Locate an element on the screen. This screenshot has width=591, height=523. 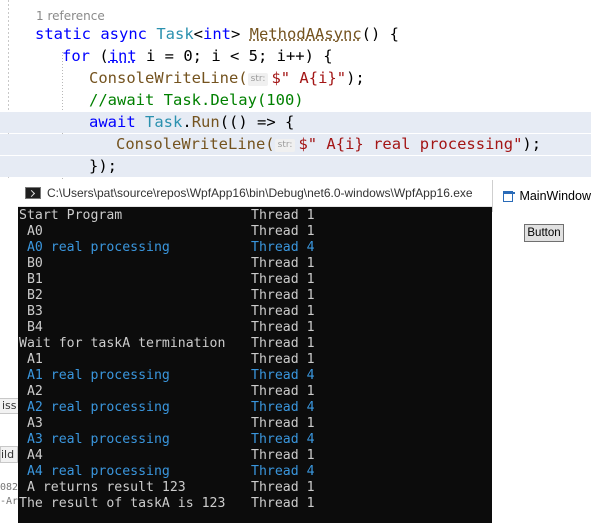
window-icon is located at coordinates (509, 196).